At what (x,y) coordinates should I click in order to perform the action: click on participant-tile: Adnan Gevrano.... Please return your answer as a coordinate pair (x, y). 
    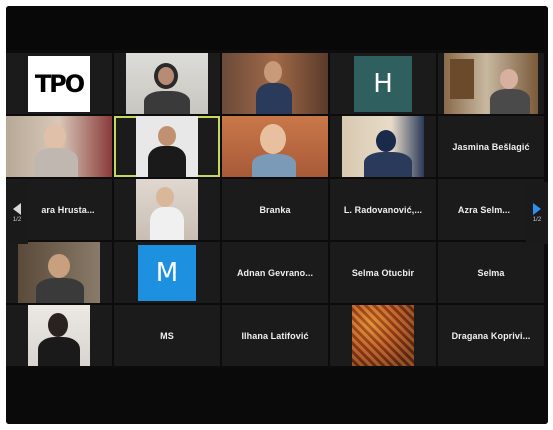
    Looking at the image, I should click on (275, 272).